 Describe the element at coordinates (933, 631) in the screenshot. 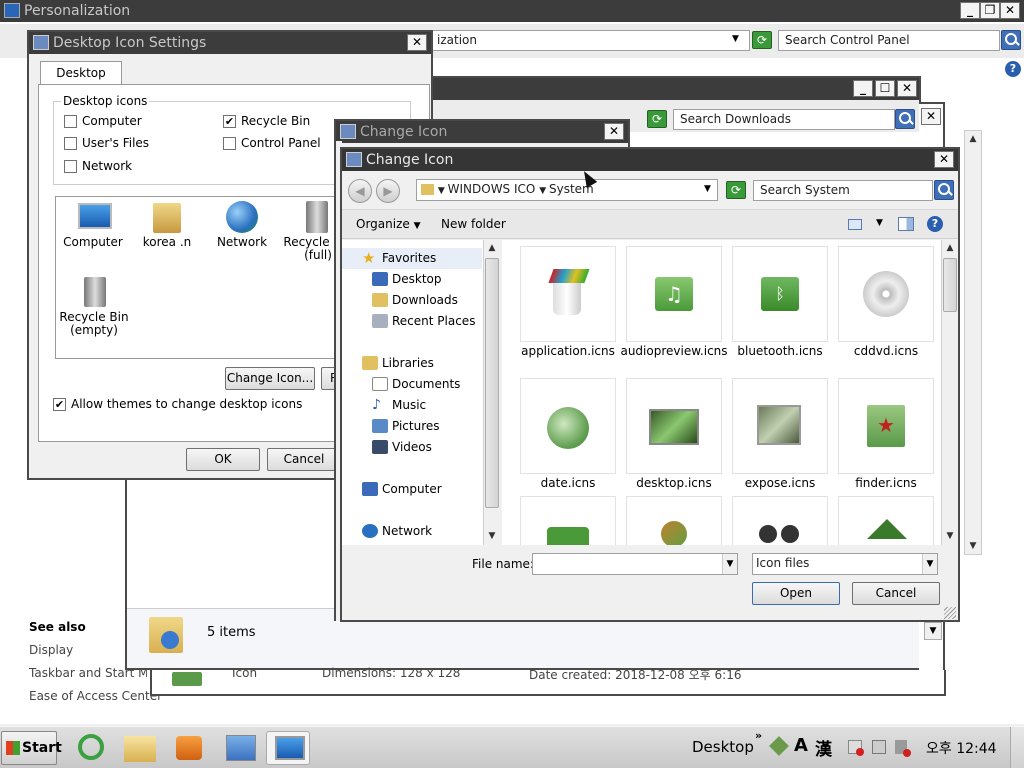

I see `downloads-scroll-down: ▼` at that location.